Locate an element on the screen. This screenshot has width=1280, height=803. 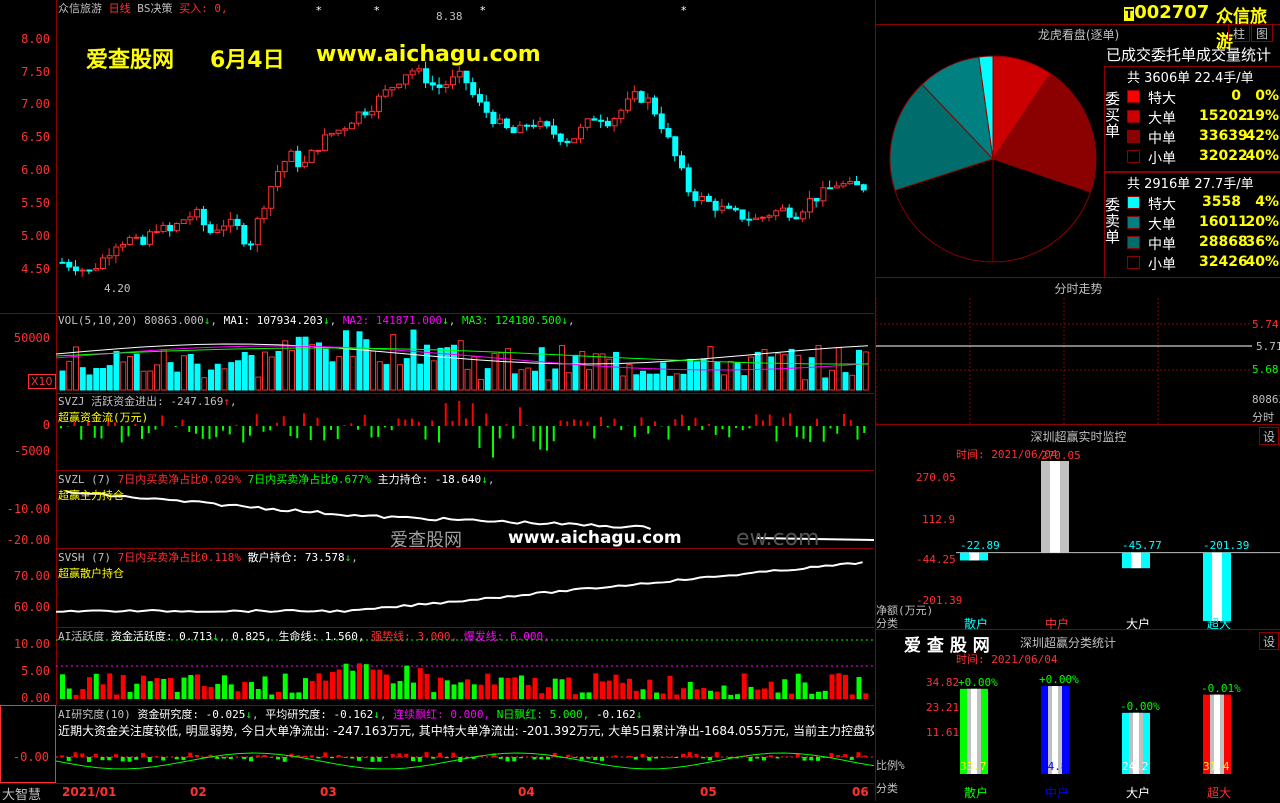
intraday-panel: 分时走势 5.74 5.71 5.68 80863 分时 is located at coordinates (1077, 350).